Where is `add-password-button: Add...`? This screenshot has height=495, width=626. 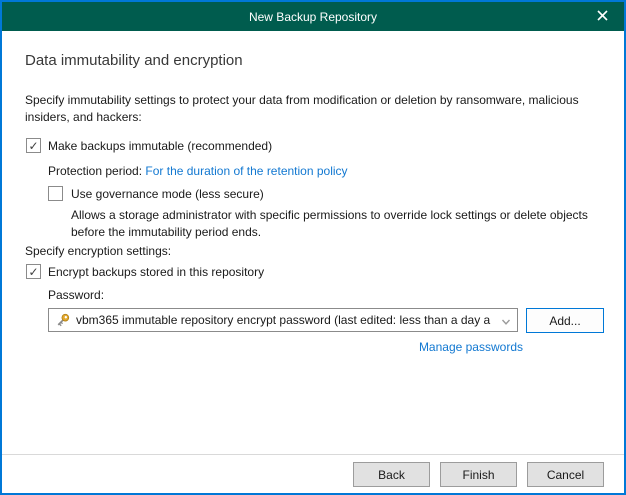 add-password-button: Add... is located at coordinates (565, 320).